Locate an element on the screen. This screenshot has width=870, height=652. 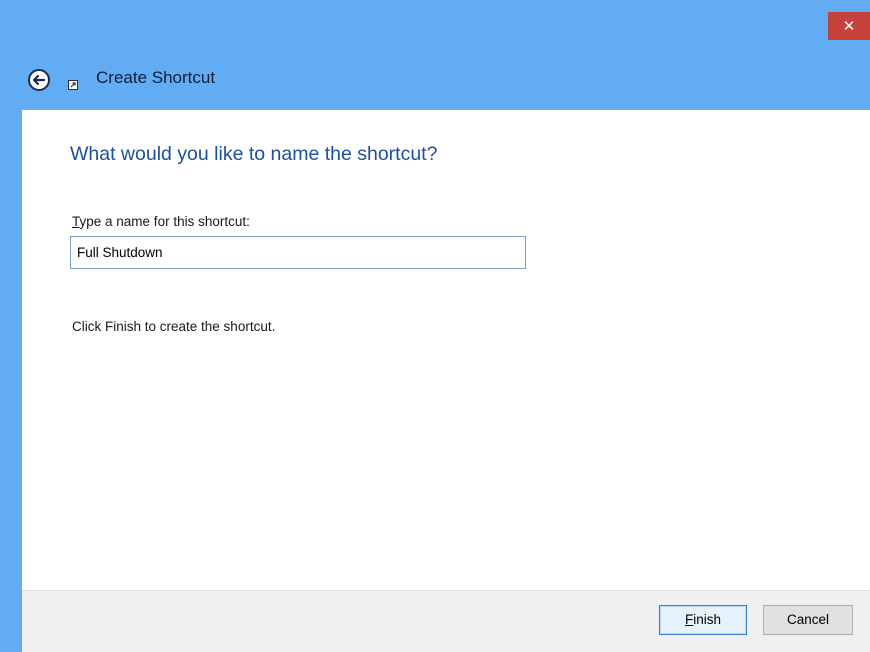
finish-hint: Click Finish to create the shortcut. is located at coordinates (174, 326).